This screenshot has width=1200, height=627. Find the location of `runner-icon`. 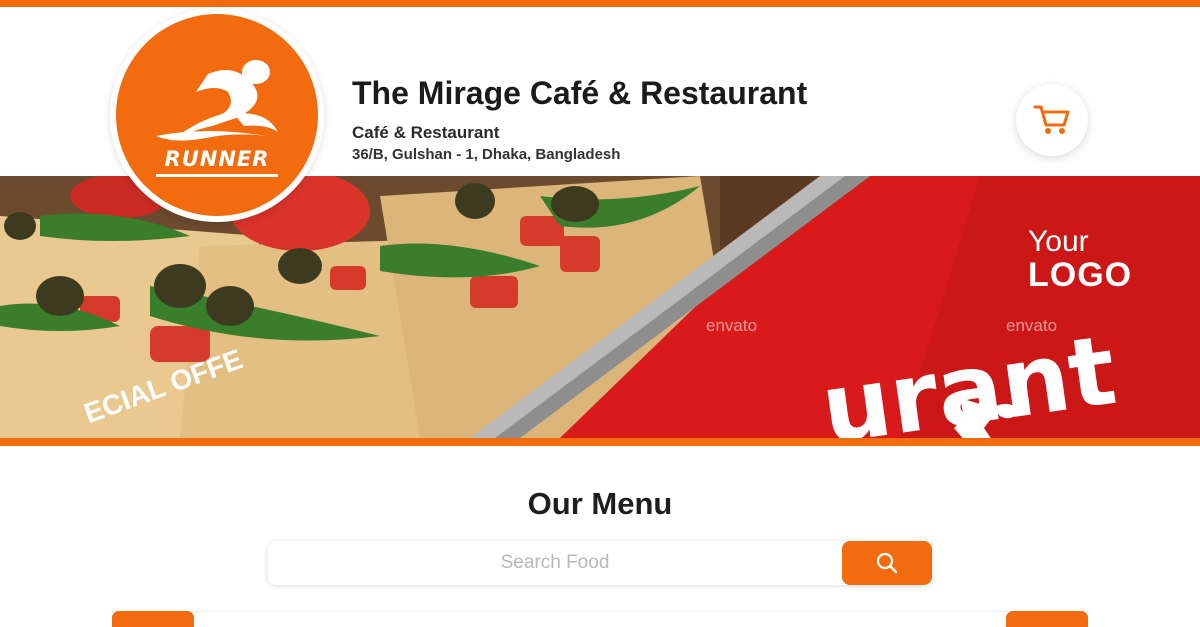

runner-icon is located at coordinates (217, 118).